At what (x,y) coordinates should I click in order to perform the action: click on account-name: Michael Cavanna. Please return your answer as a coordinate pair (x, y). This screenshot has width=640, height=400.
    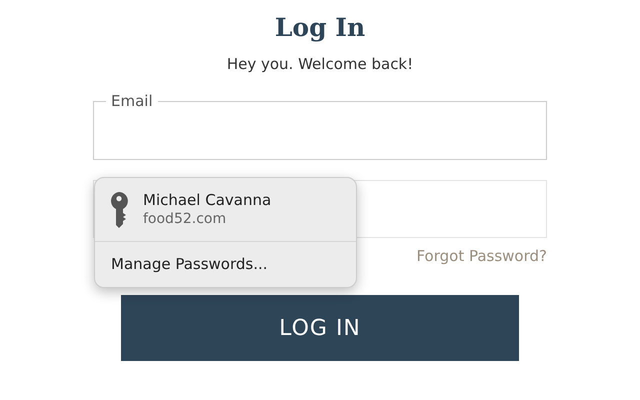
    Looking at the image, I should click on (207, 200).